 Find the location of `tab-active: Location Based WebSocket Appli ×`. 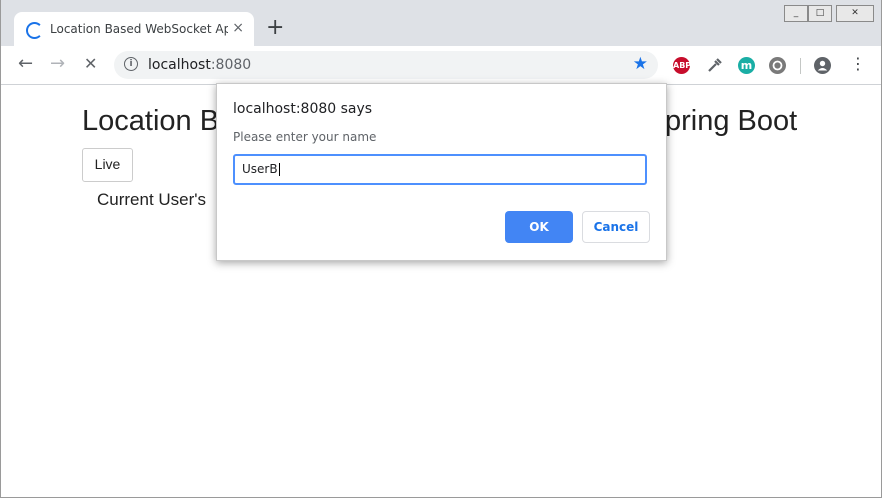

tab-active: Location Based WebSocket Appli × is located at coordinates (134, 29).